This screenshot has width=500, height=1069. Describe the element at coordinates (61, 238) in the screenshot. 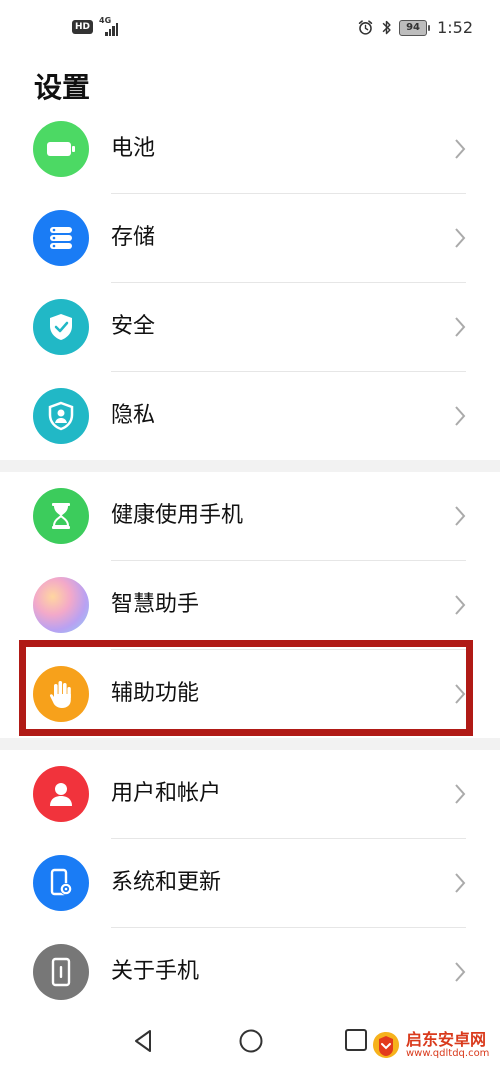

I see `storage-icon` at that location.